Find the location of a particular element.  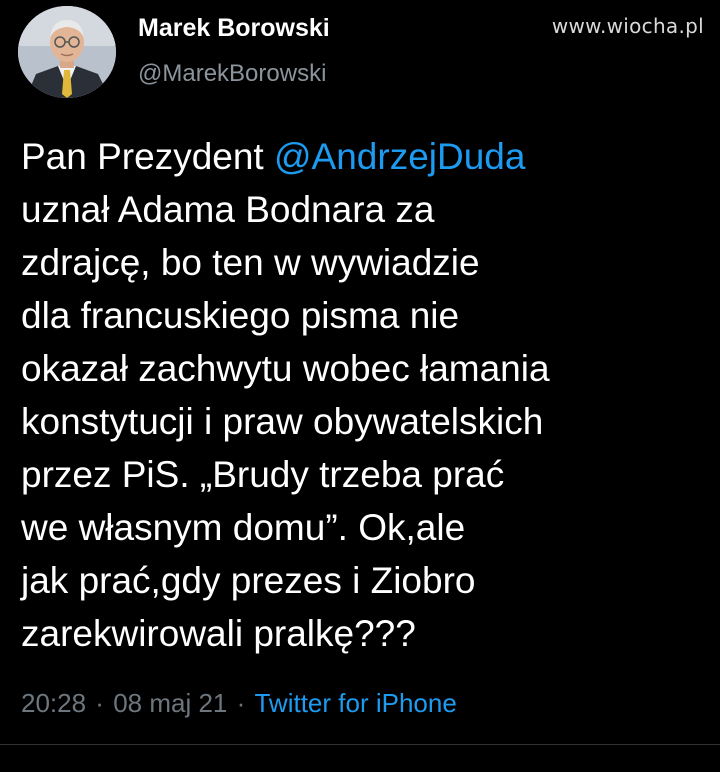

tweet-line: zarekwirowali pralkę??? is located at coordinates (218, 633).